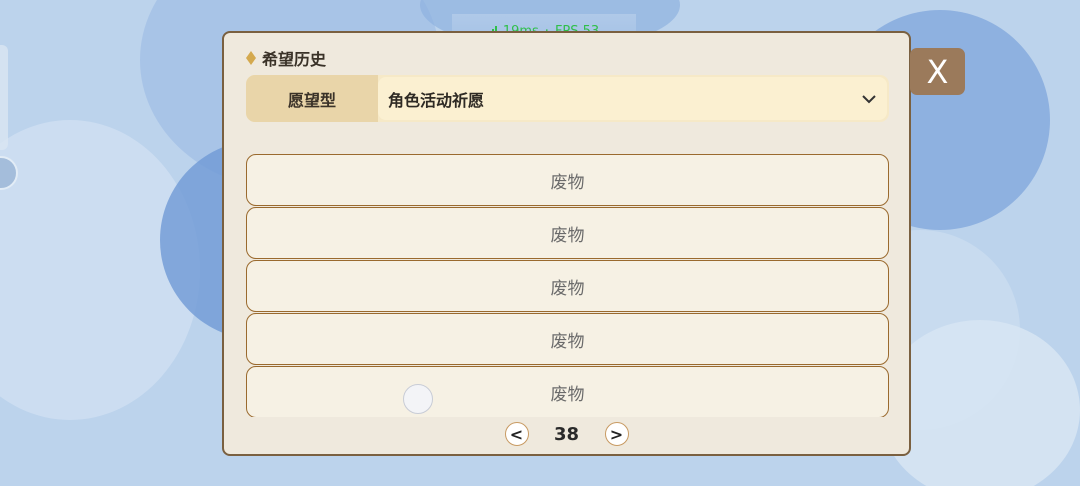 Image resolution: width=1080 pixels, height=486 pixels. What do you see at coordinates (632, 98) in the screenshot?
I see `wish-type-dropdown: 角色活动祈愿` at bounding box center [632, 98].